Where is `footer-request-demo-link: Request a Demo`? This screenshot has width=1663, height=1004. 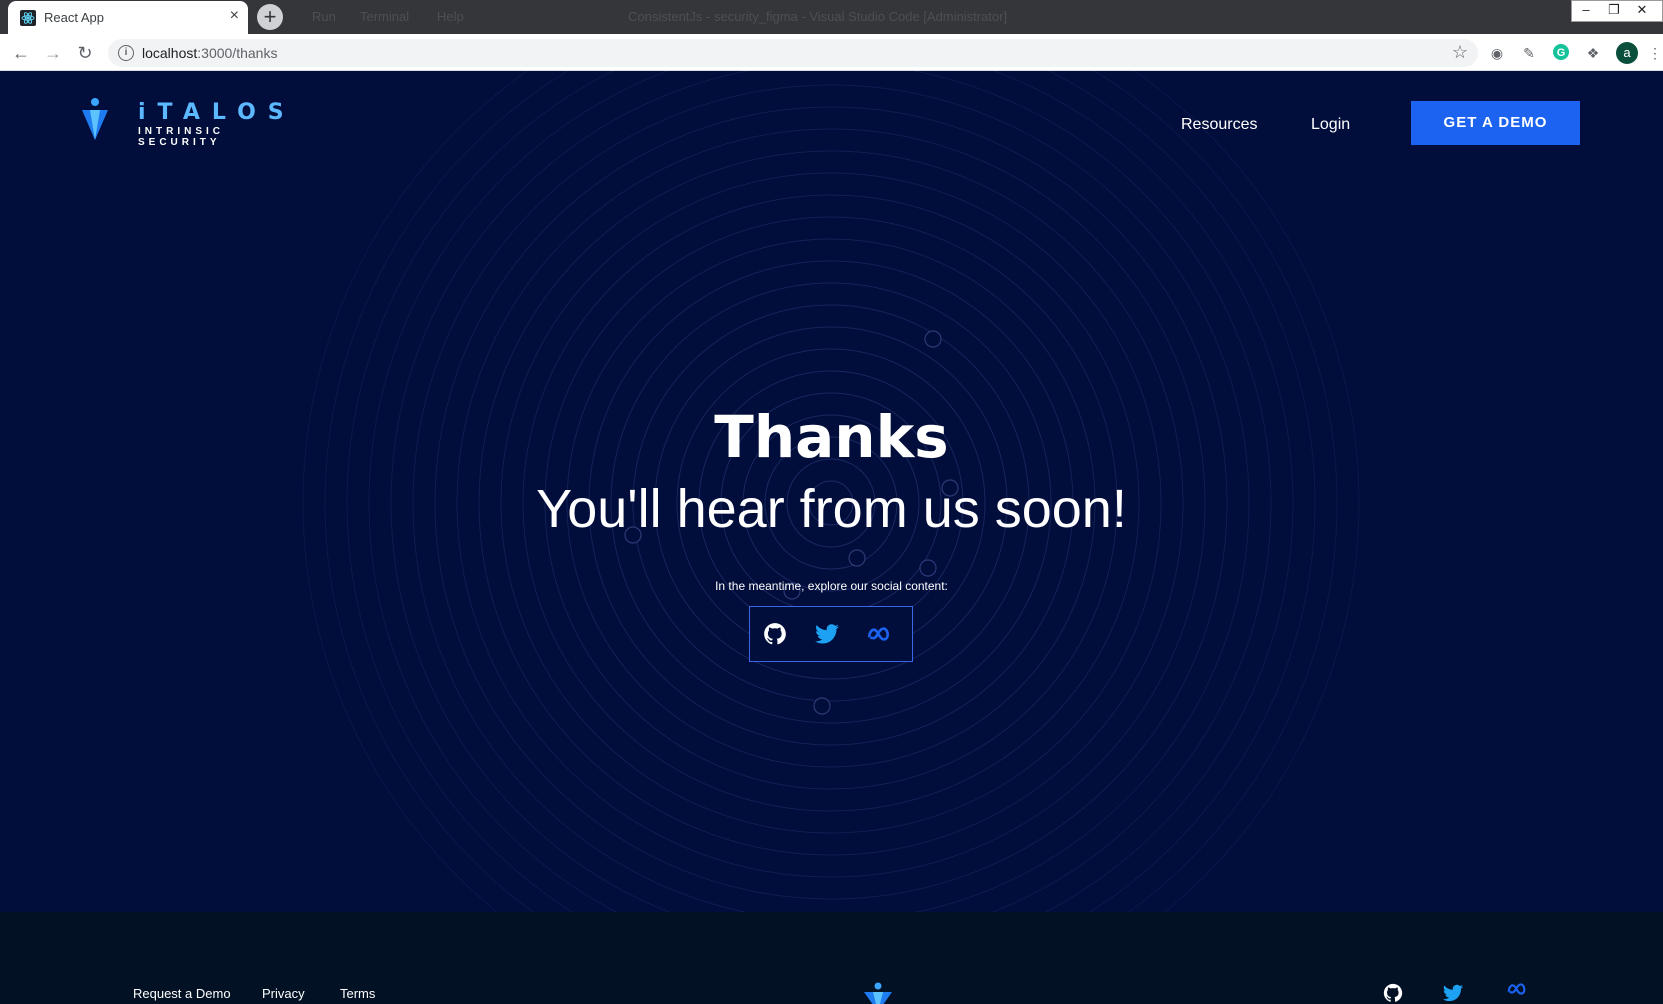
footer-request-demo-link: Request a Demo is located at coordinates (182, 993).